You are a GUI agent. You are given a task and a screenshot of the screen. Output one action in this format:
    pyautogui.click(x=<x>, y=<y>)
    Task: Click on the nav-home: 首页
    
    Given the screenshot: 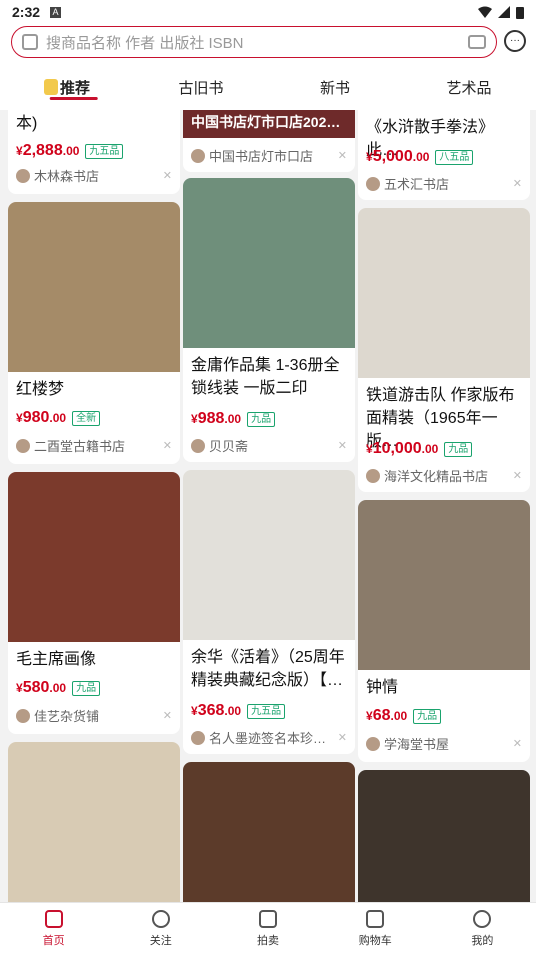 What is the action you would take?
    pyautogui.click(x=53, y=928)
    